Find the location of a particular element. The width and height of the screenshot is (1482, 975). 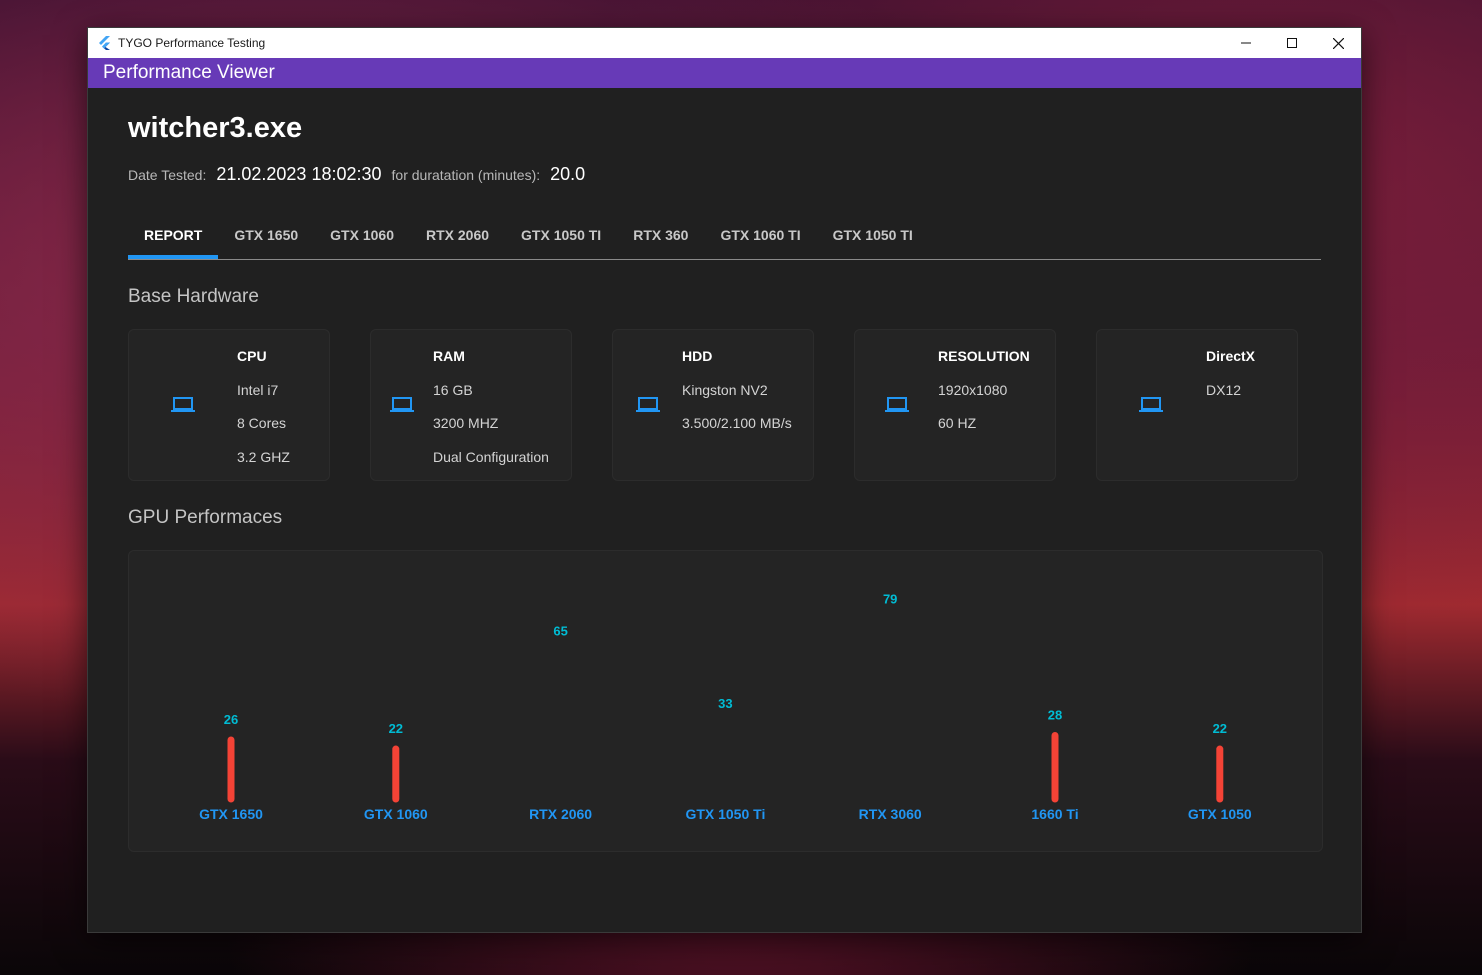

base-hardware-heading: Base Hardware is located at coordinates (193, 296).